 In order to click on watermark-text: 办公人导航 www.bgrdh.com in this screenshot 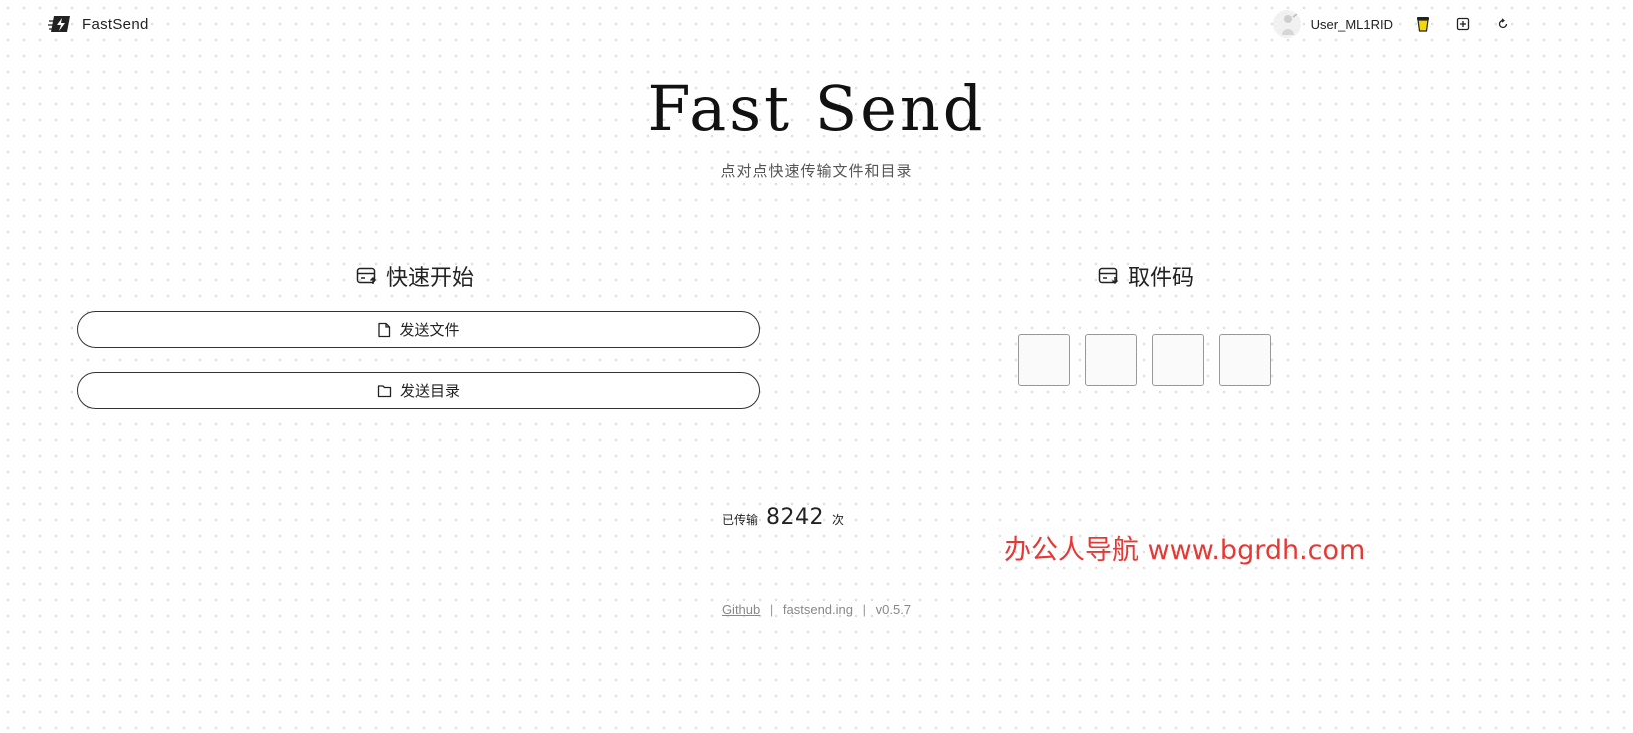, I will do `click(1185, 550)`.